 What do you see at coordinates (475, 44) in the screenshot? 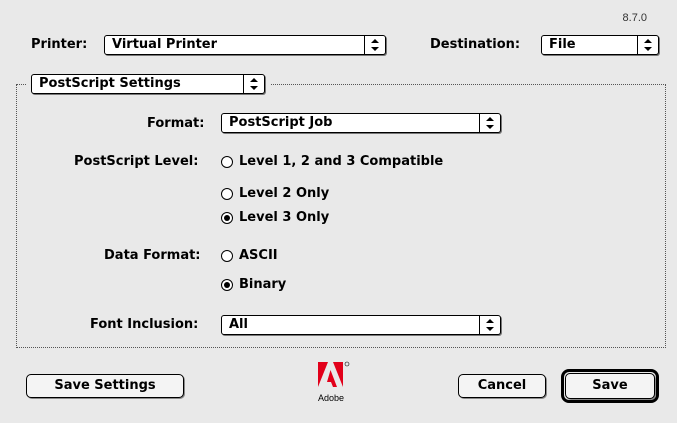
I see `destination-label: Destination:` at bounding box center [475, 44].